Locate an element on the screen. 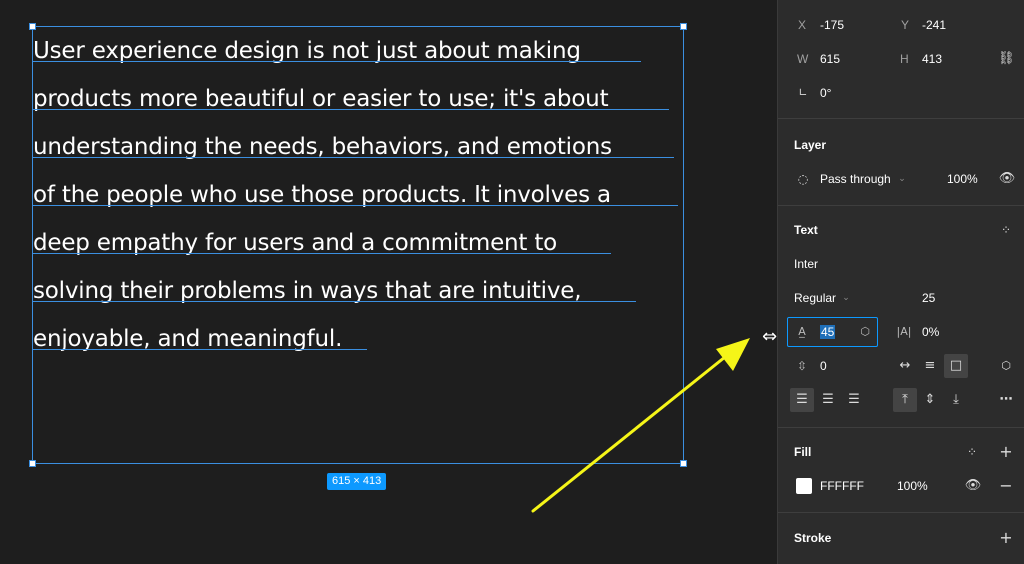 This screenshot has height=564, width=1024. x-input: -175 is located at coordinates (832, 25).